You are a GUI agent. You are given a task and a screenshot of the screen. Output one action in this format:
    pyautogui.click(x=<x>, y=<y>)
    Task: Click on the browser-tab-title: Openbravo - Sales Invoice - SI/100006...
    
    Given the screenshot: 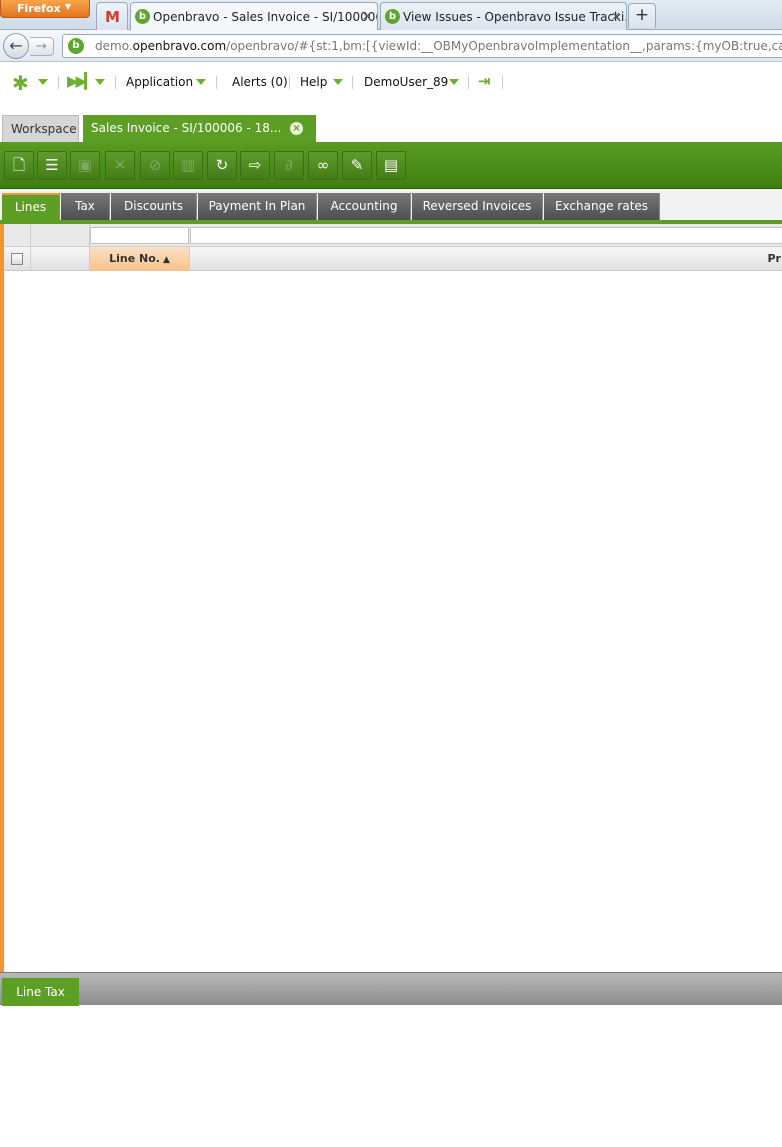 What is the action you would take?
    pyautogui.click(x=265, y=17)
    